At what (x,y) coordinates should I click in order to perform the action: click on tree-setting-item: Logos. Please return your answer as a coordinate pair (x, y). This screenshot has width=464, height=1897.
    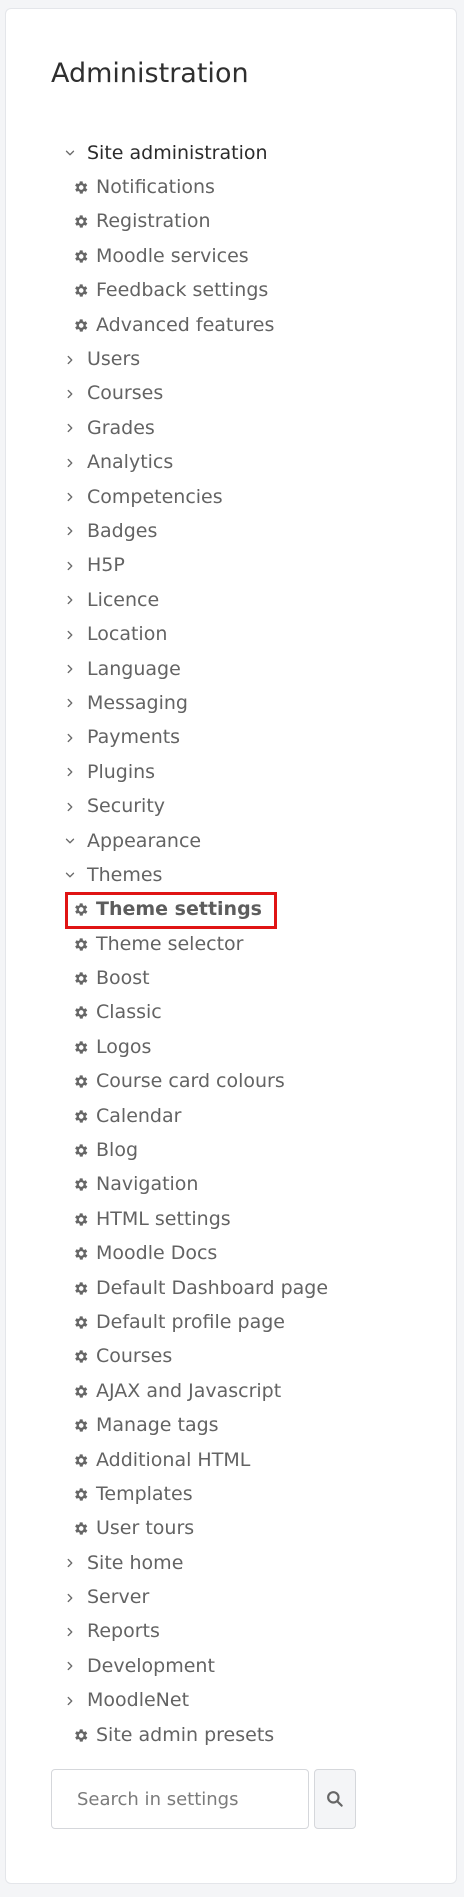
    Looking at the image, I should click on (231, 1047).